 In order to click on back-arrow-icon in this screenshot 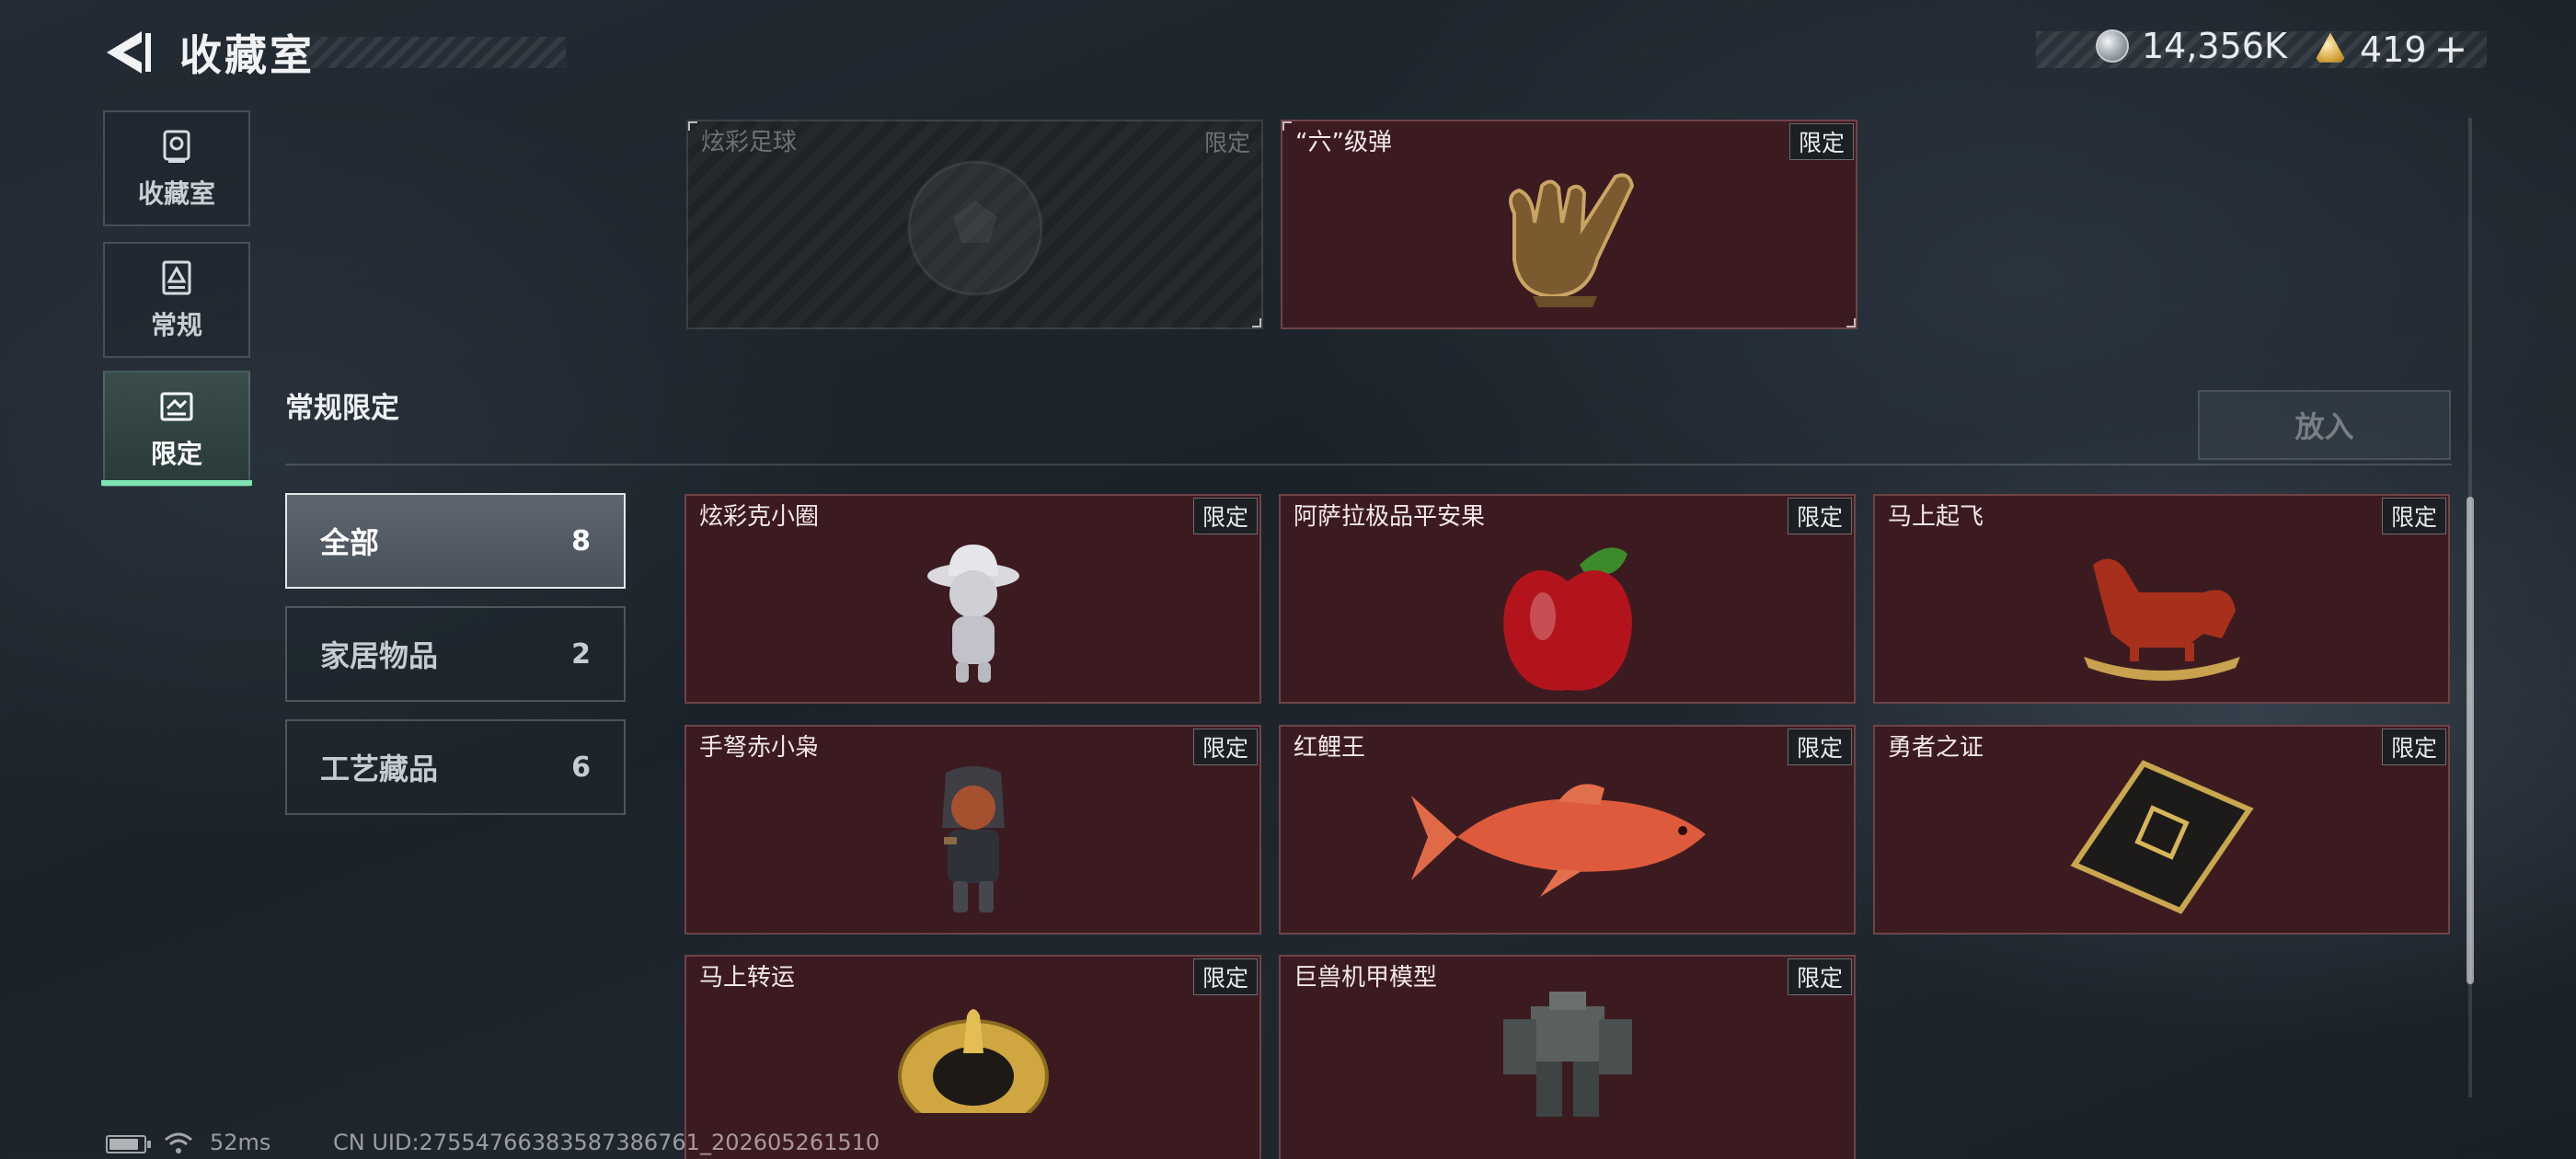, I will do `click(129, 52)`.